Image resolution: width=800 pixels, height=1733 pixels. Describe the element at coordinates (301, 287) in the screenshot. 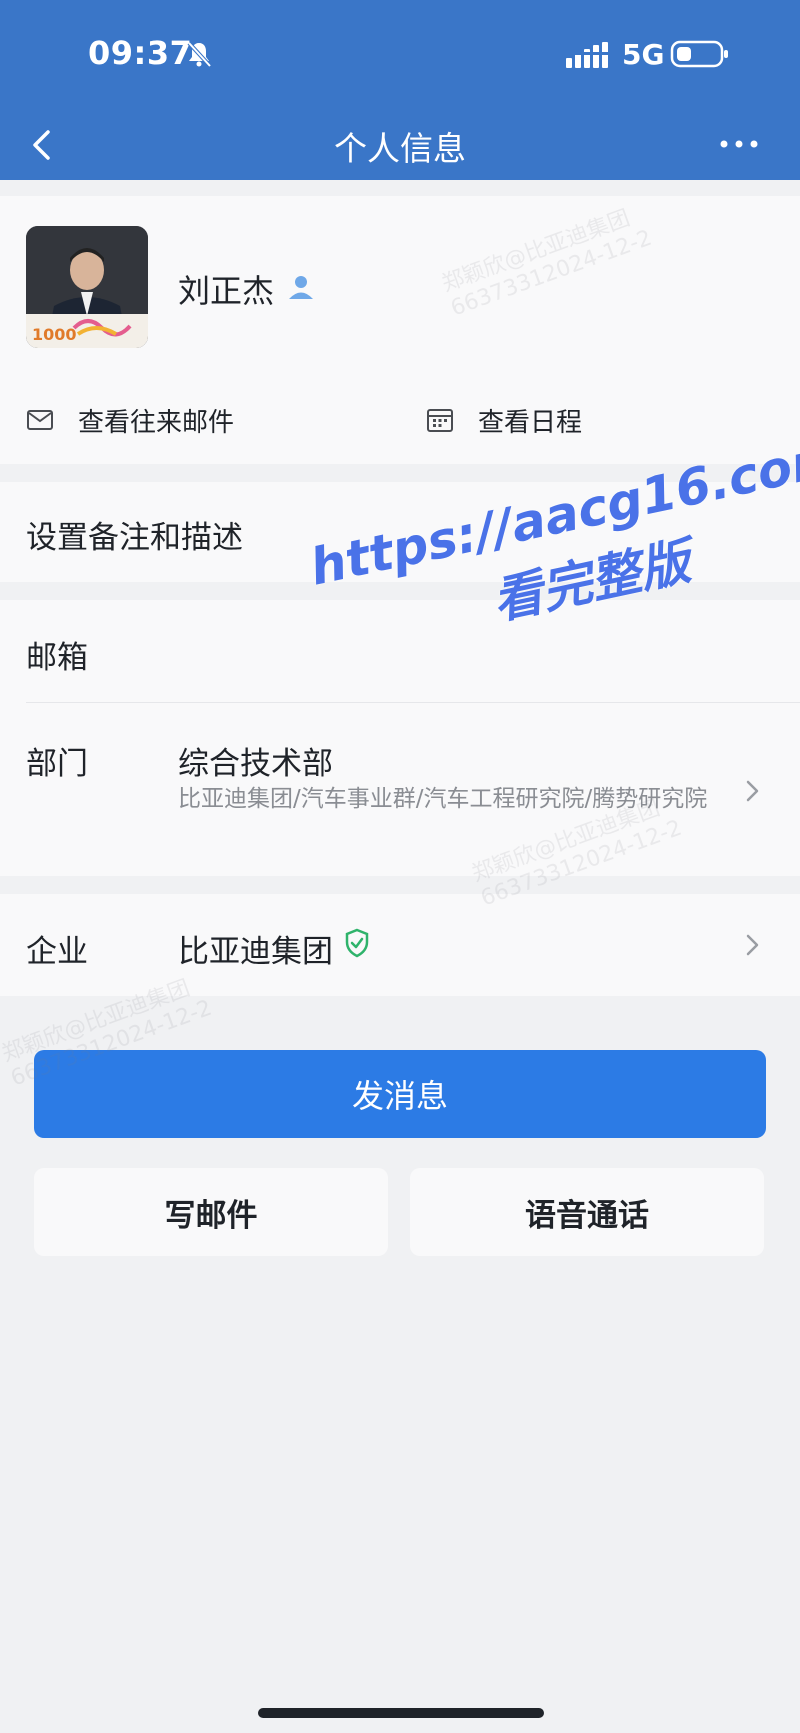

I see `person-icon` at that location.